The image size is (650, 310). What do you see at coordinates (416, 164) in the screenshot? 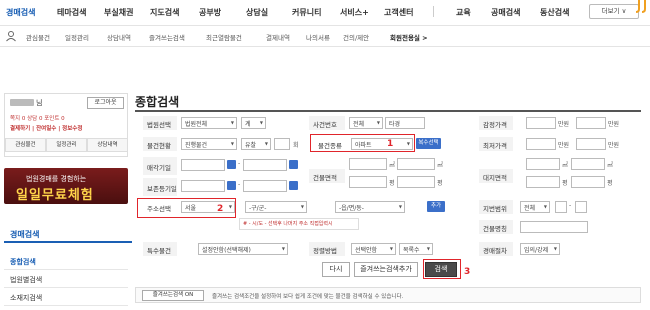
I see `building-area-max-m2` at bounding box center [416, 164].